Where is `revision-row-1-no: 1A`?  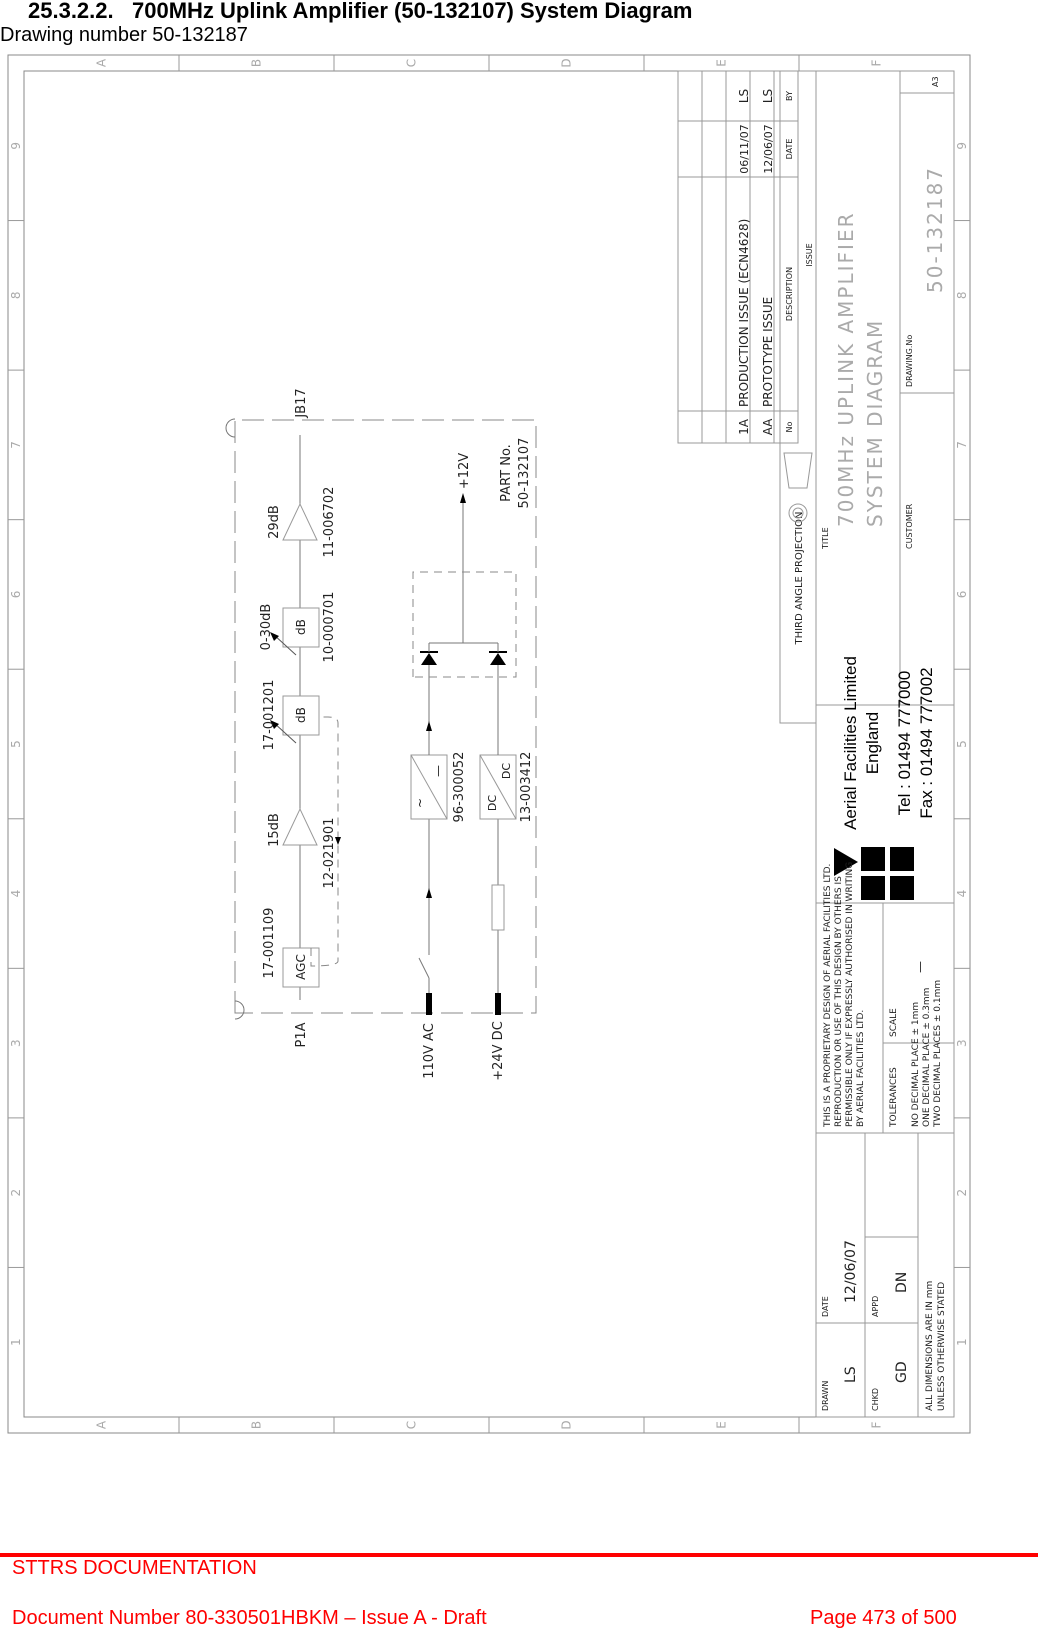 revision-row-1-no: 1A is located at coordinates (744, 426).